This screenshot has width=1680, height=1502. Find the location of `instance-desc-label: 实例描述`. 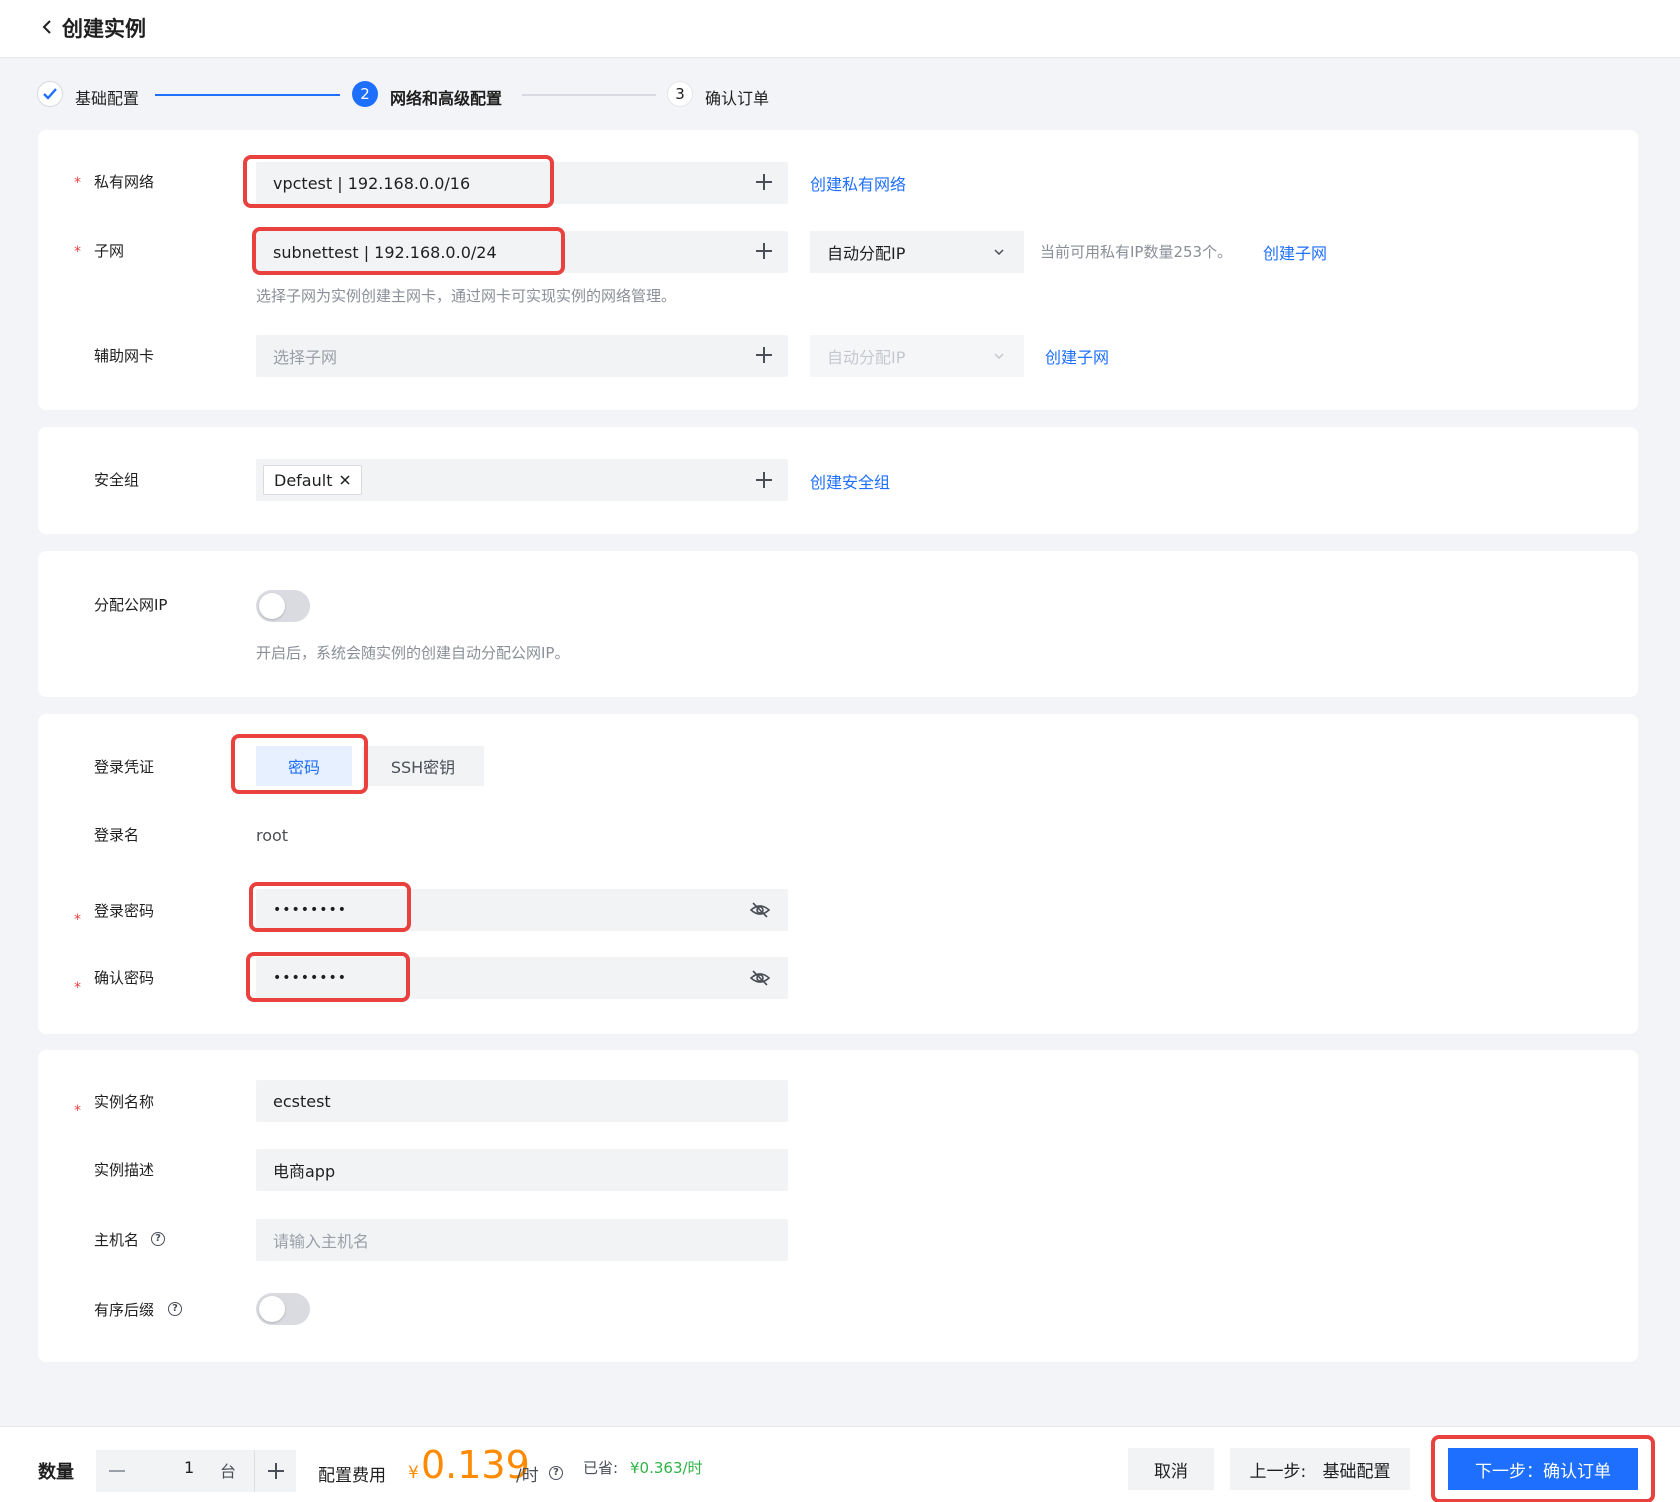

instance-desc-label: 实例描述 is located at coordinates (124, 1170).